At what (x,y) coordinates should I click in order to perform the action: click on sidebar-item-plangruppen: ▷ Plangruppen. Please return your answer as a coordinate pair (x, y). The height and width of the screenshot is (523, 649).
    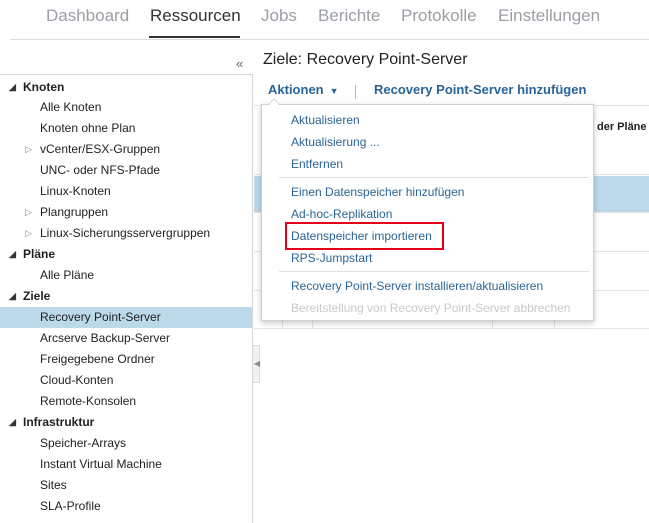
    Looking at the image, I should click on (126, 212).